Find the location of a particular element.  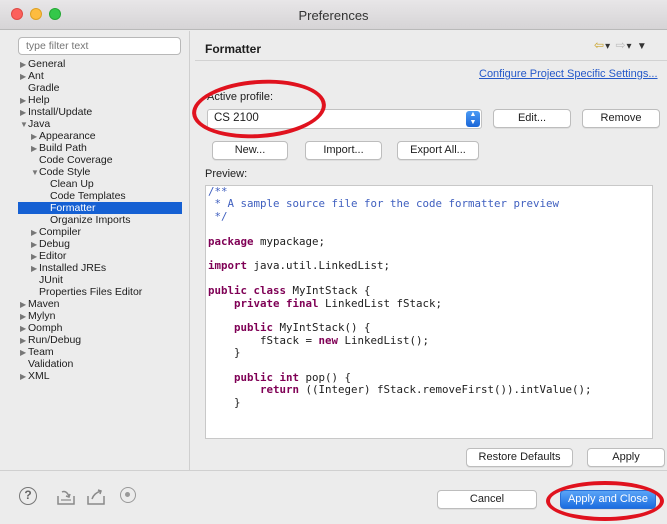

tree-item: Properties Files Editor is located at coordinates (100, 292).